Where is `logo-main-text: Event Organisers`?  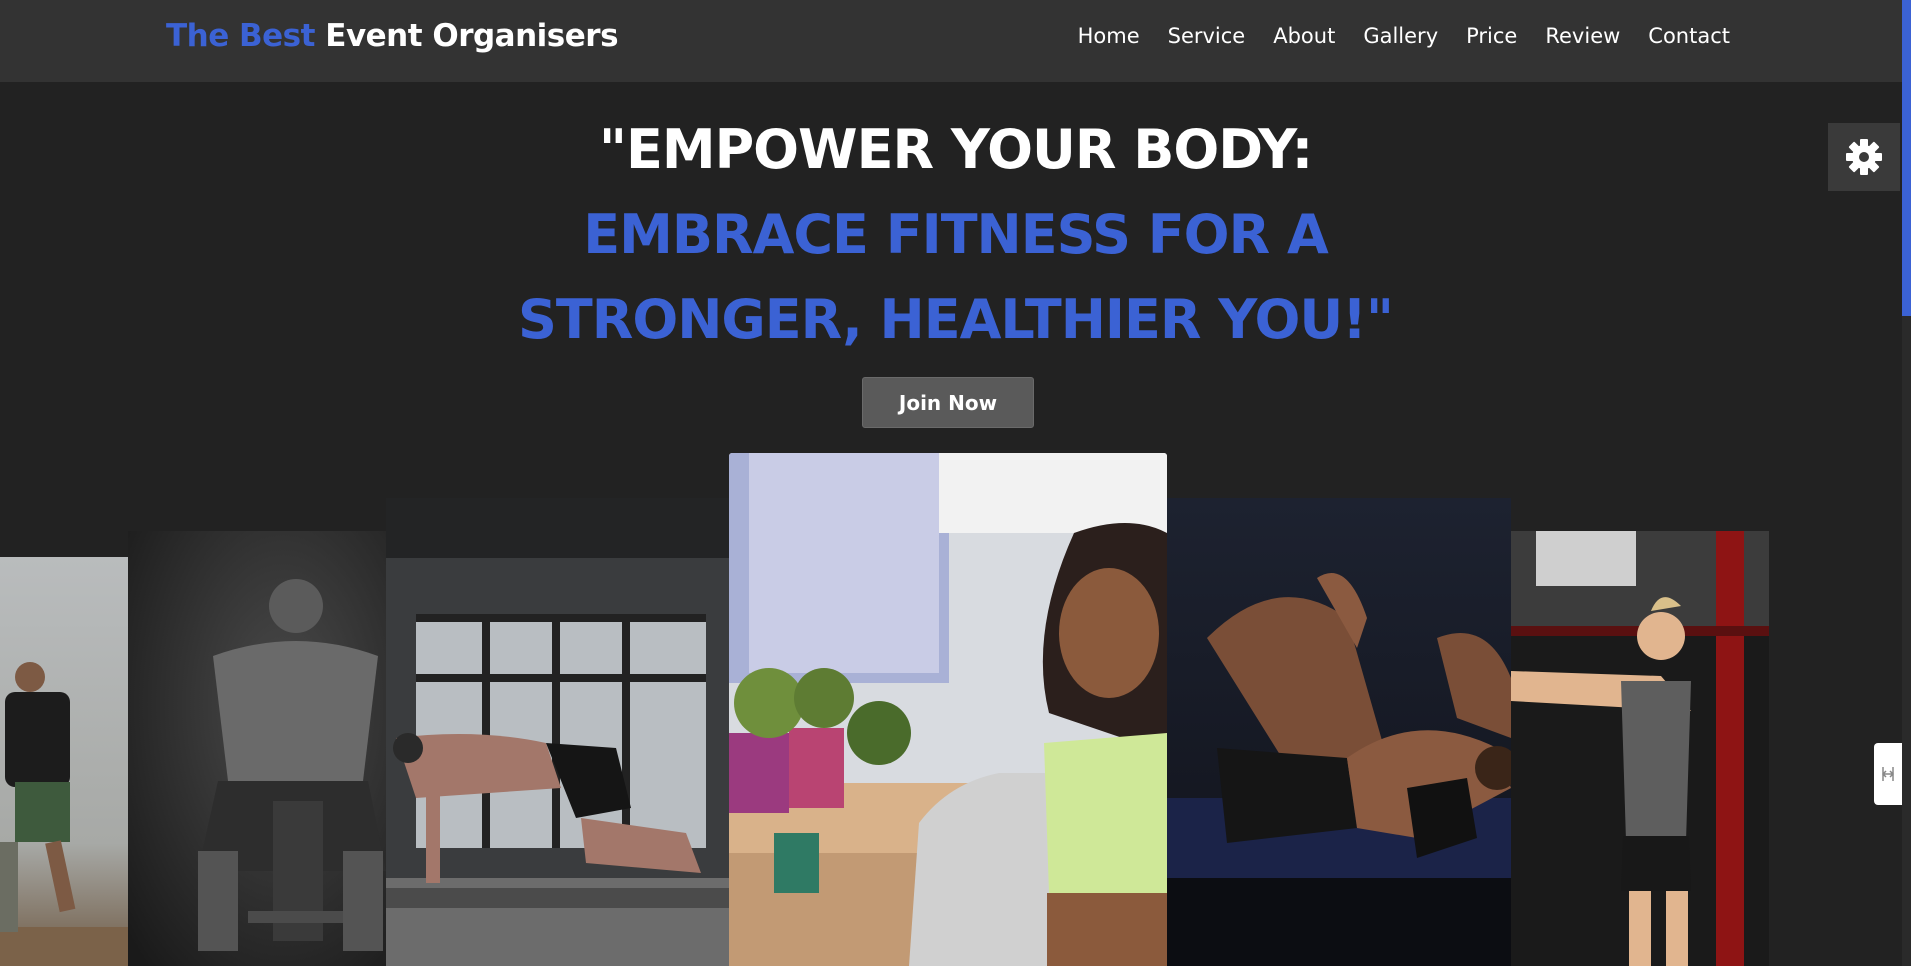
logo-main-text: Event Organisers is located at coordinates (472, 36).